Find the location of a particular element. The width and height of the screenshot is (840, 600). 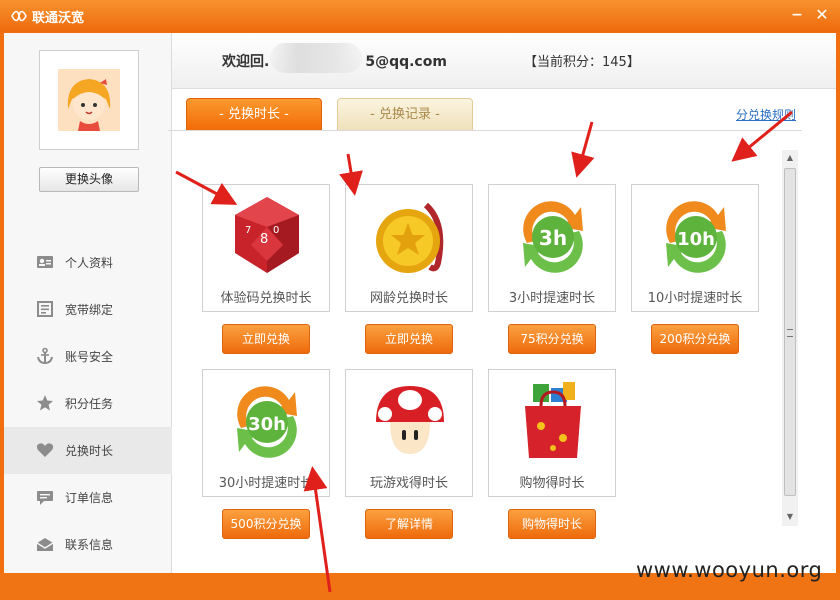

profile-card-icon is located at coordinates (45, 262).